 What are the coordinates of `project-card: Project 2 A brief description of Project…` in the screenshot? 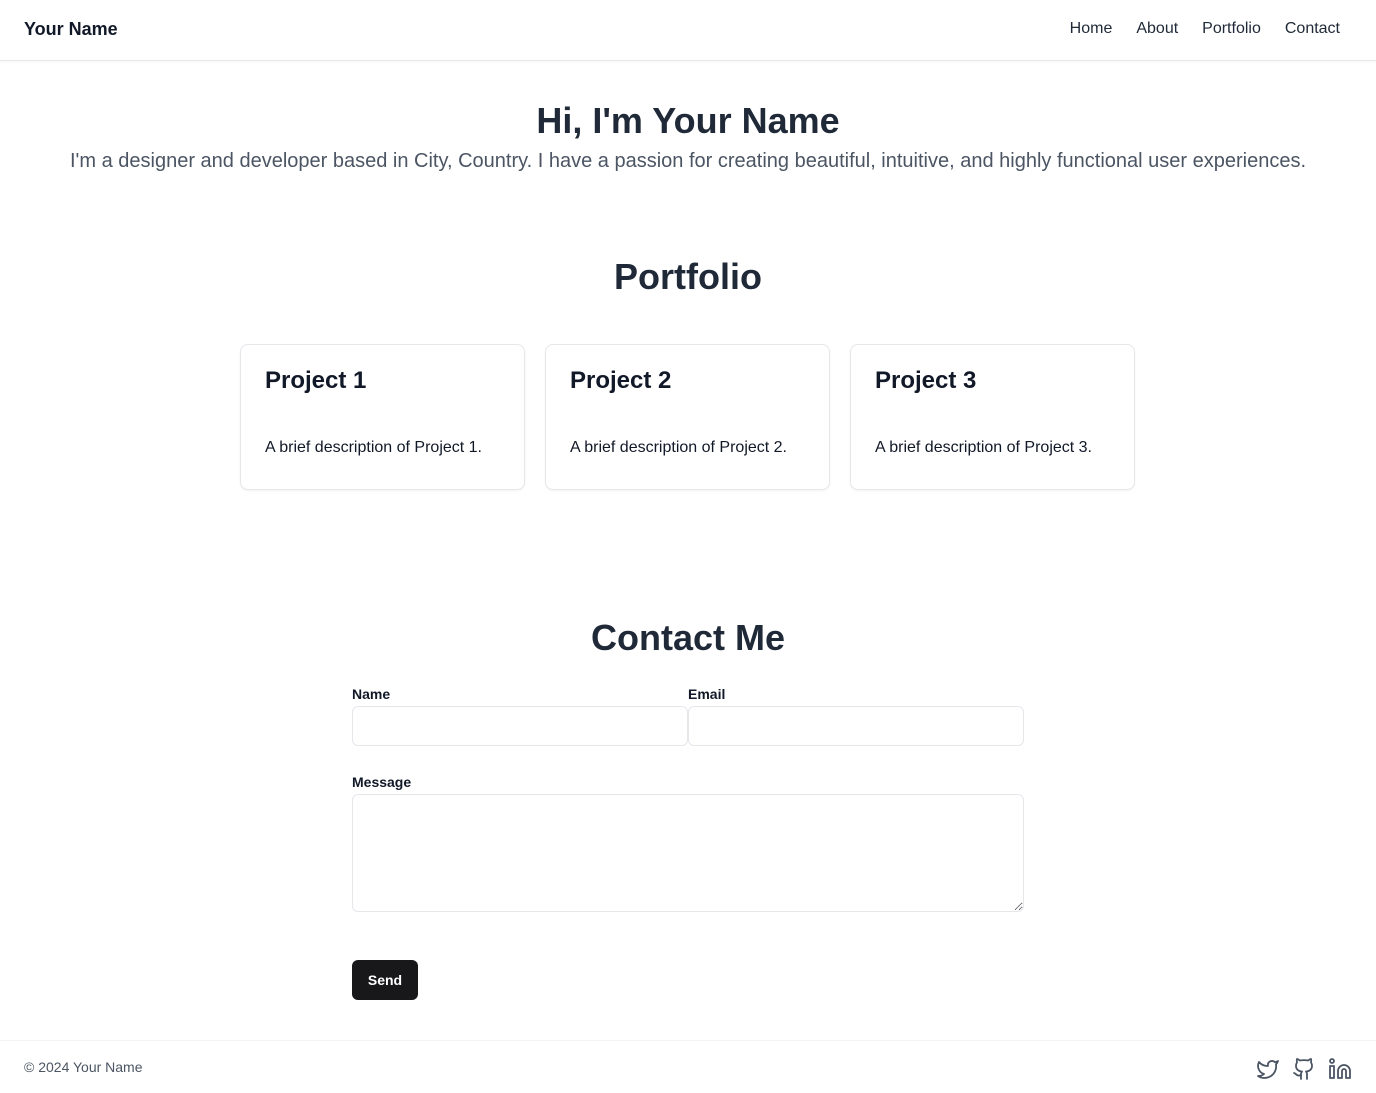 It's located at (687, 417).